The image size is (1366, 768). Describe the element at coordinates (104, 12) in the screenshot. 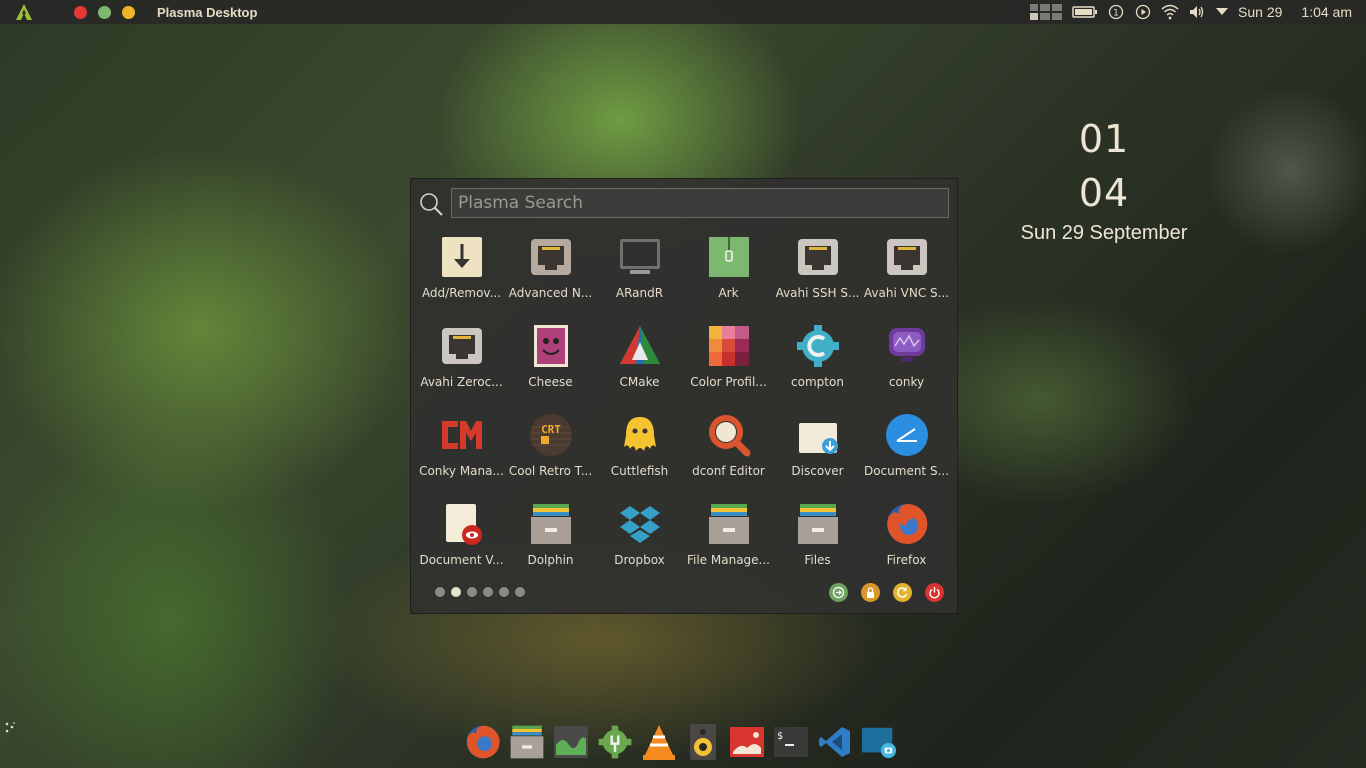

I see `maximize-window-button` at that location.